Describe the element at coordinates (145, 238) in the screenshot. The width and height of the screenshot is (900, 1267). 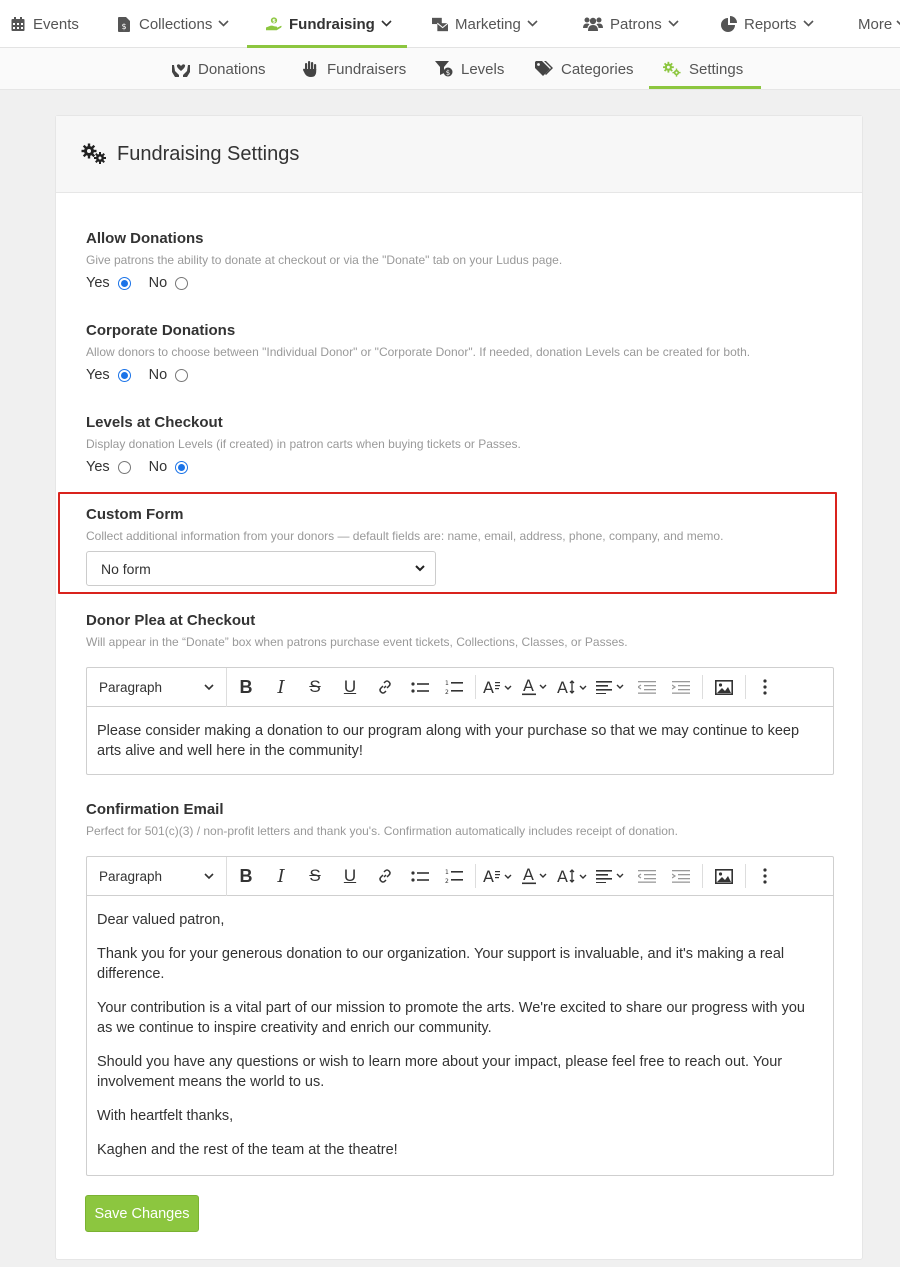
I see `allow-donations-label: Allow Donations` at that location.